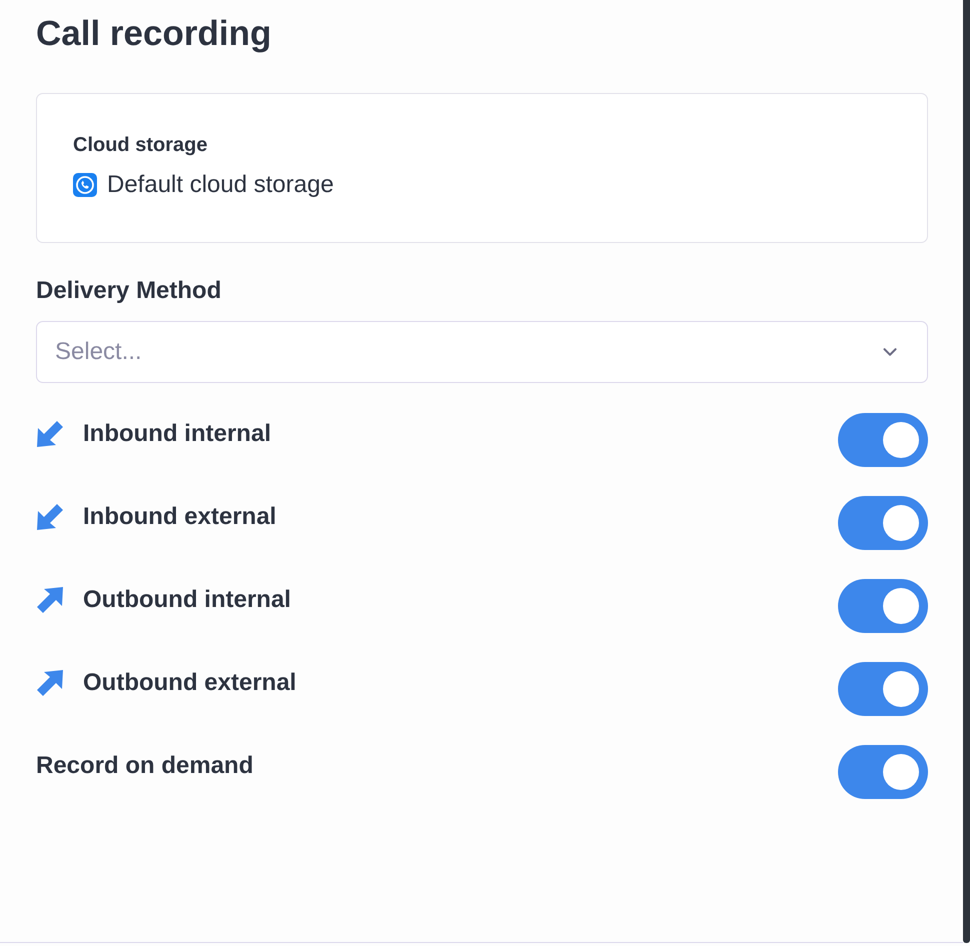  Describe the element at coordinates (129, 291) in the screenshot. I see `delivery-method-label: Delivery Method` at that location.